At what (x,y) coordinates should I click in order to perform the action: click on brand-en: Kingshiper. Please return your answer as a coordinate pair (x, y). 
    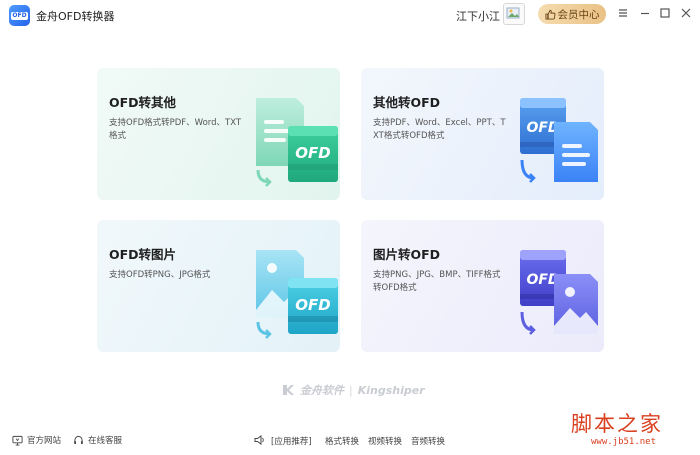
    Looking at the image, I should click on (391, 390).